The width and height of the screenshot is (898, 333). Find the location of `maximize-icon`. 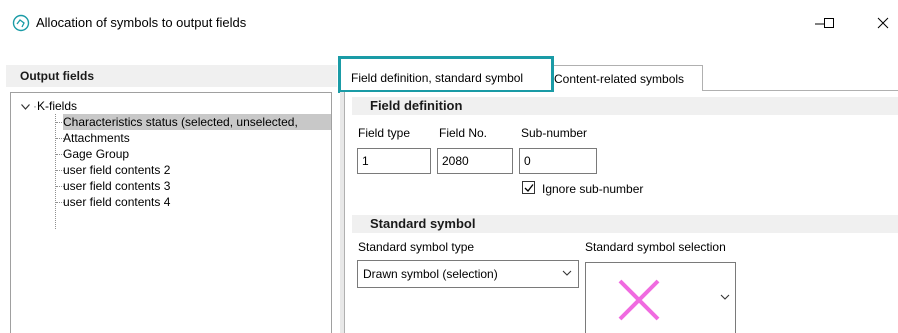

maximize-icon is located at coordinates (829, 23).